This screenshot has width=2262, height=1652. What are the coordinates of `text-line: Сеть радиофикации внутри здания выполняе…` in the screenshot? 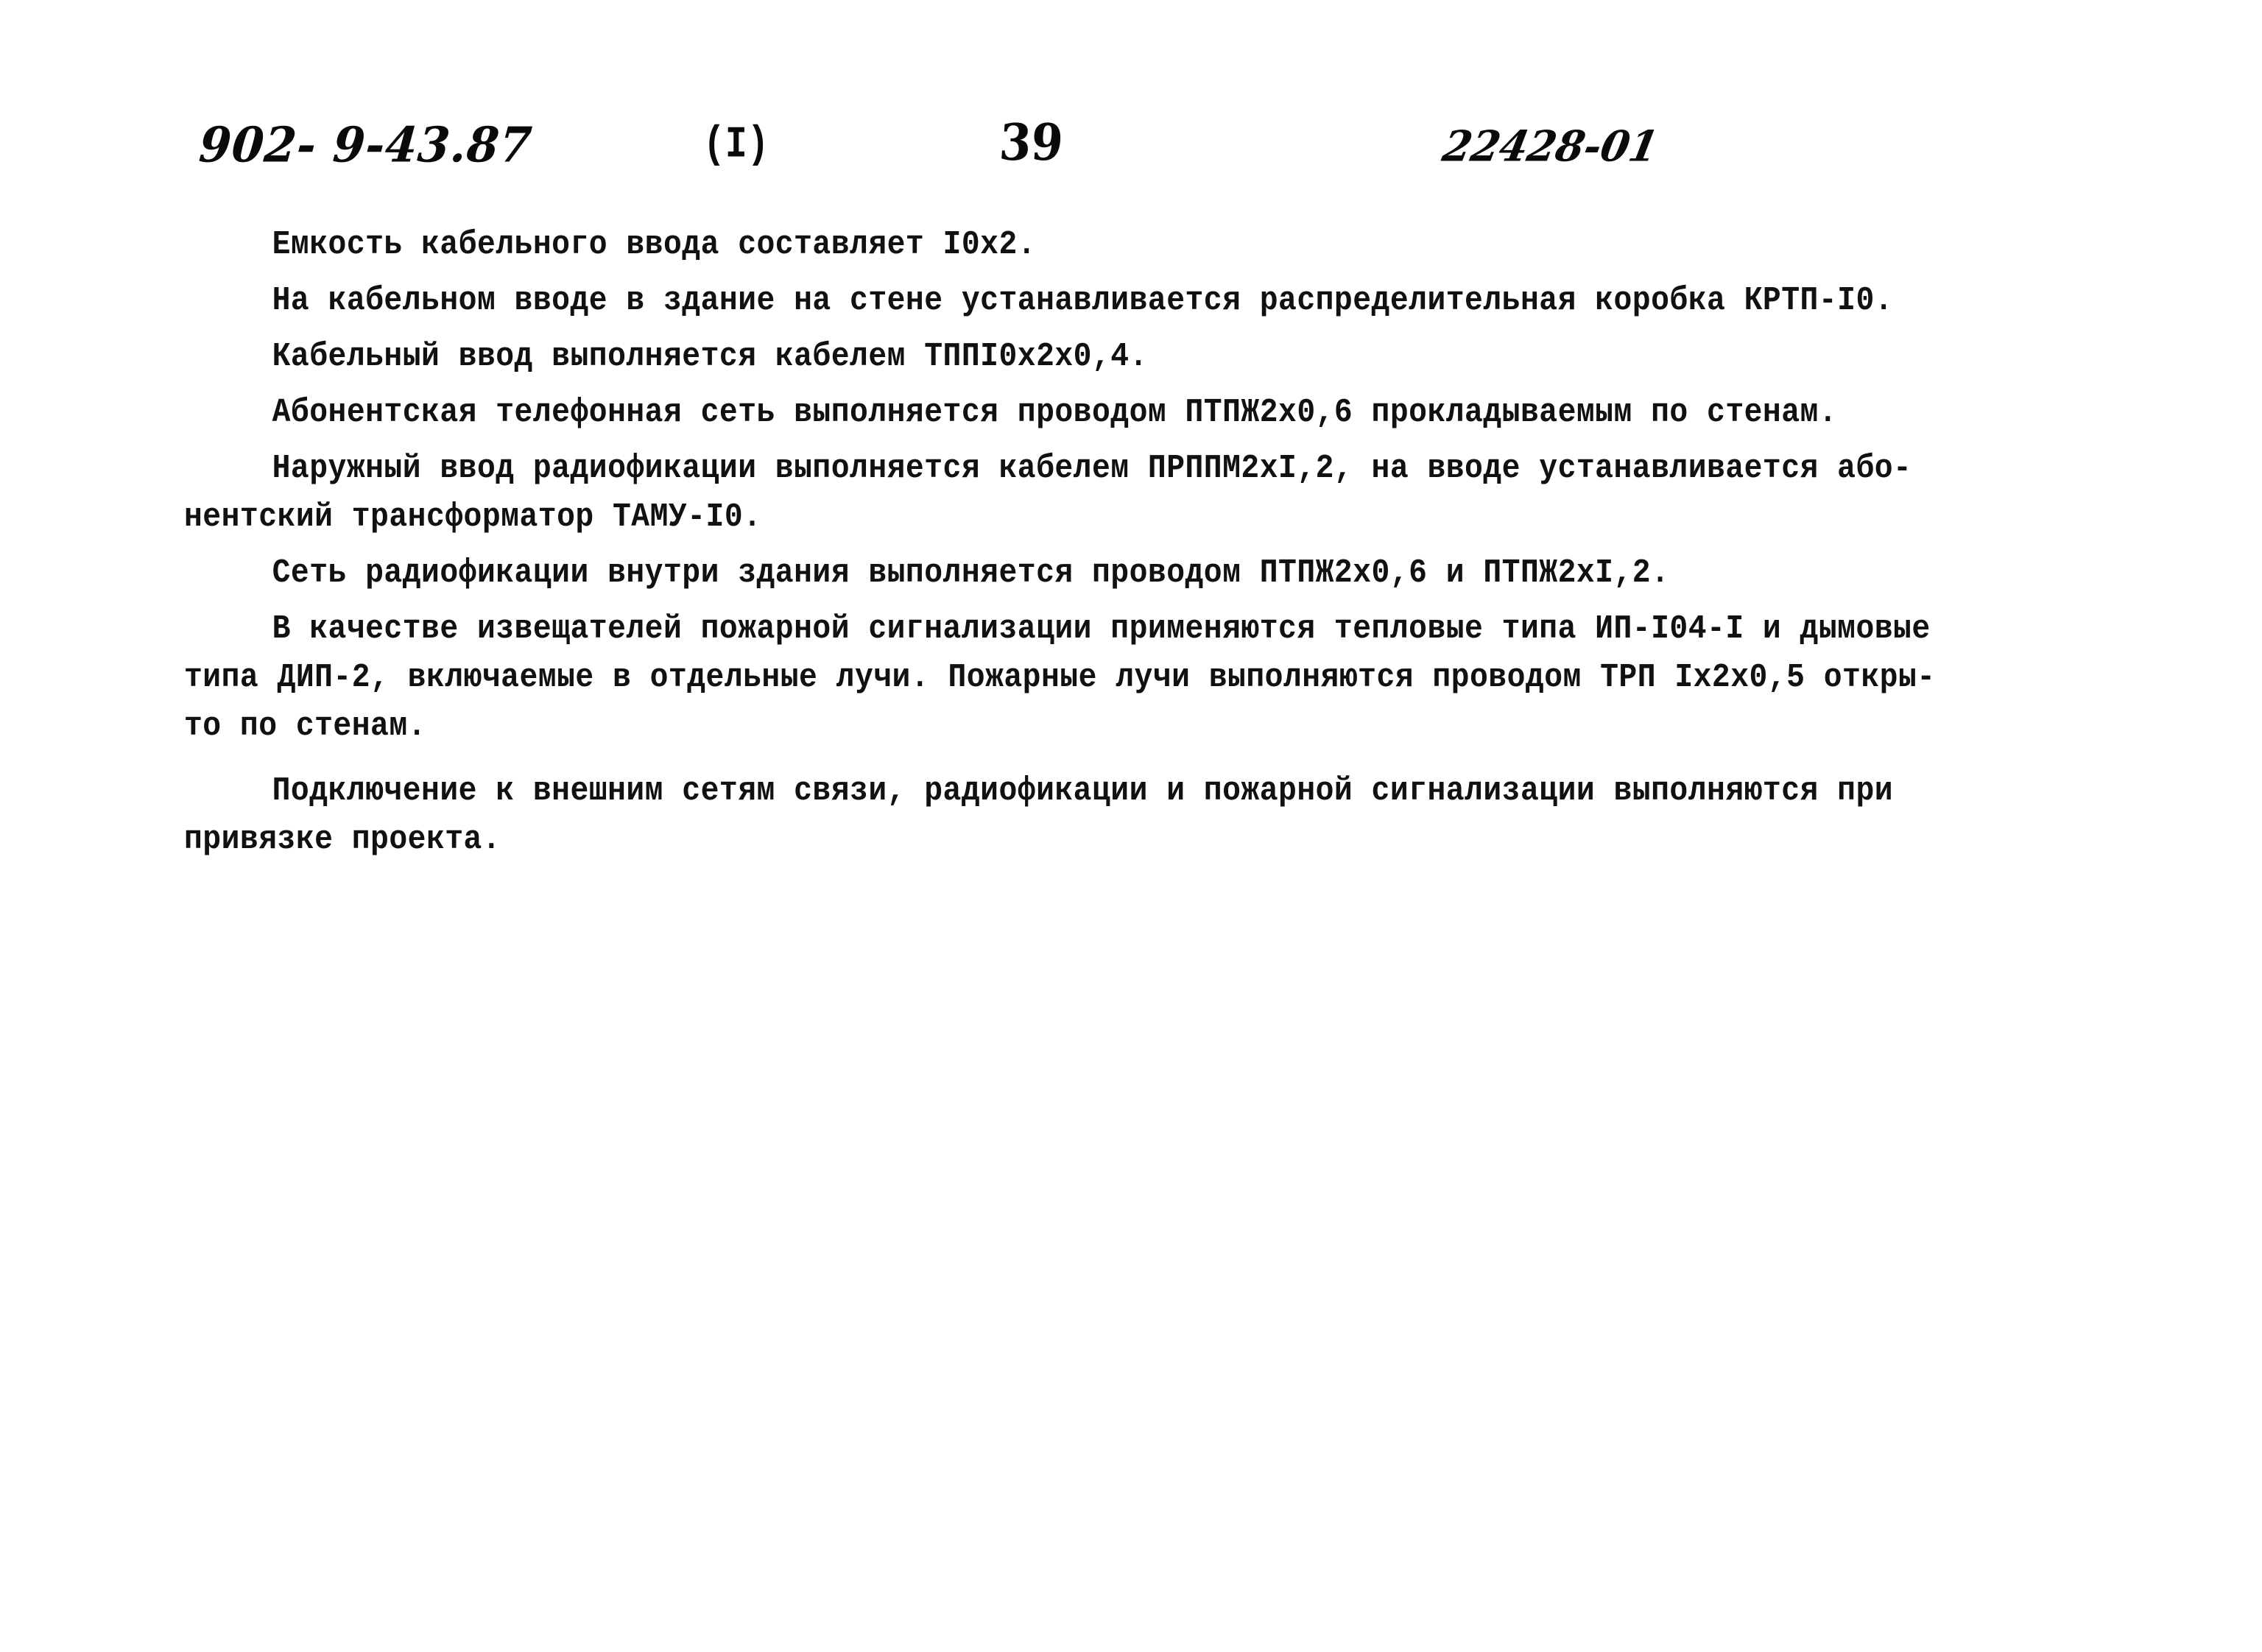 It's located at (971, 573).